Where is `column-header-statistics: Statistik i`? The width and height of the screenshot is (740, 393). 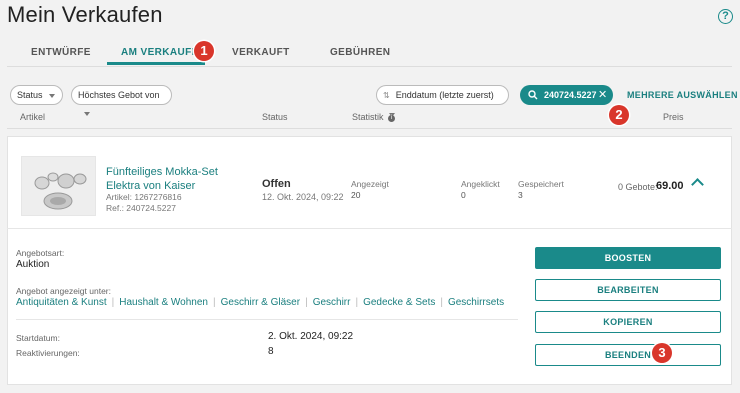 column-header-statistics: Statistik i is located at coordinates (374, 117).